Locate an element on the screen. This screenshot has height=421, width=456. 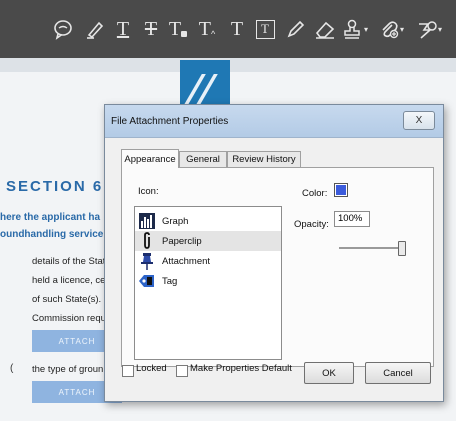
tab-general: General is located at coordinates (203, 159).